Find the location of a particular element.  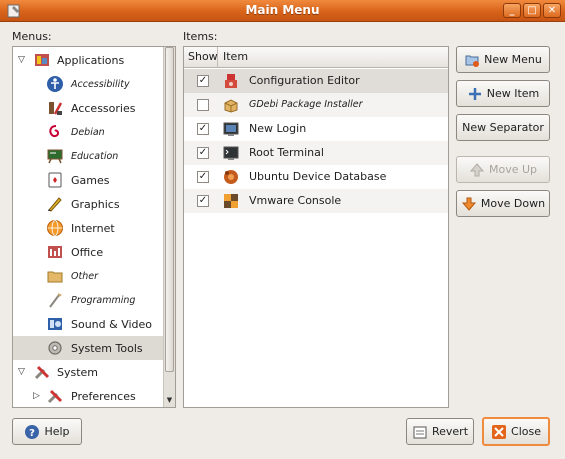

tree-item-internet: Internet is located at coordinates (88, 228).